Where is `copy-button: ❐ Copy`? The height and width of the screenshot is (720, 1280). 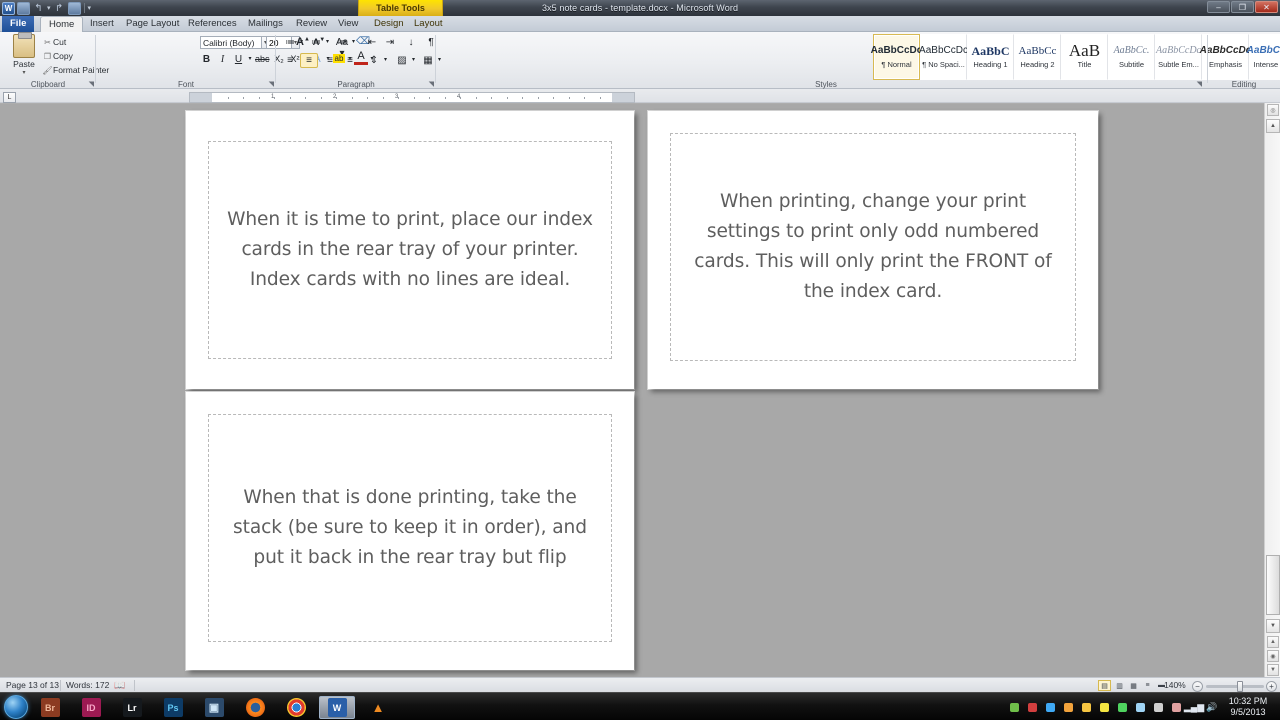
copy-button: ❐ Copy is located at coordinates (57, 56).